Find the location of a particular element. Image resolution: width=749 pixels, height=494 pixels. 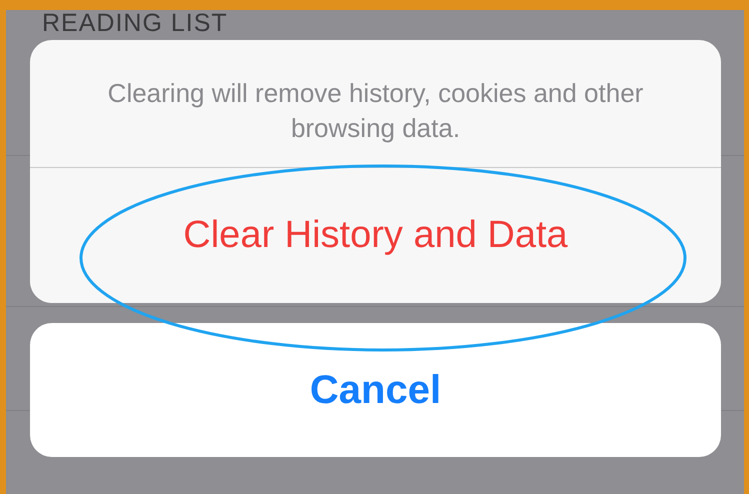

section-header: READING LIST is located at coordinates (135, 23).